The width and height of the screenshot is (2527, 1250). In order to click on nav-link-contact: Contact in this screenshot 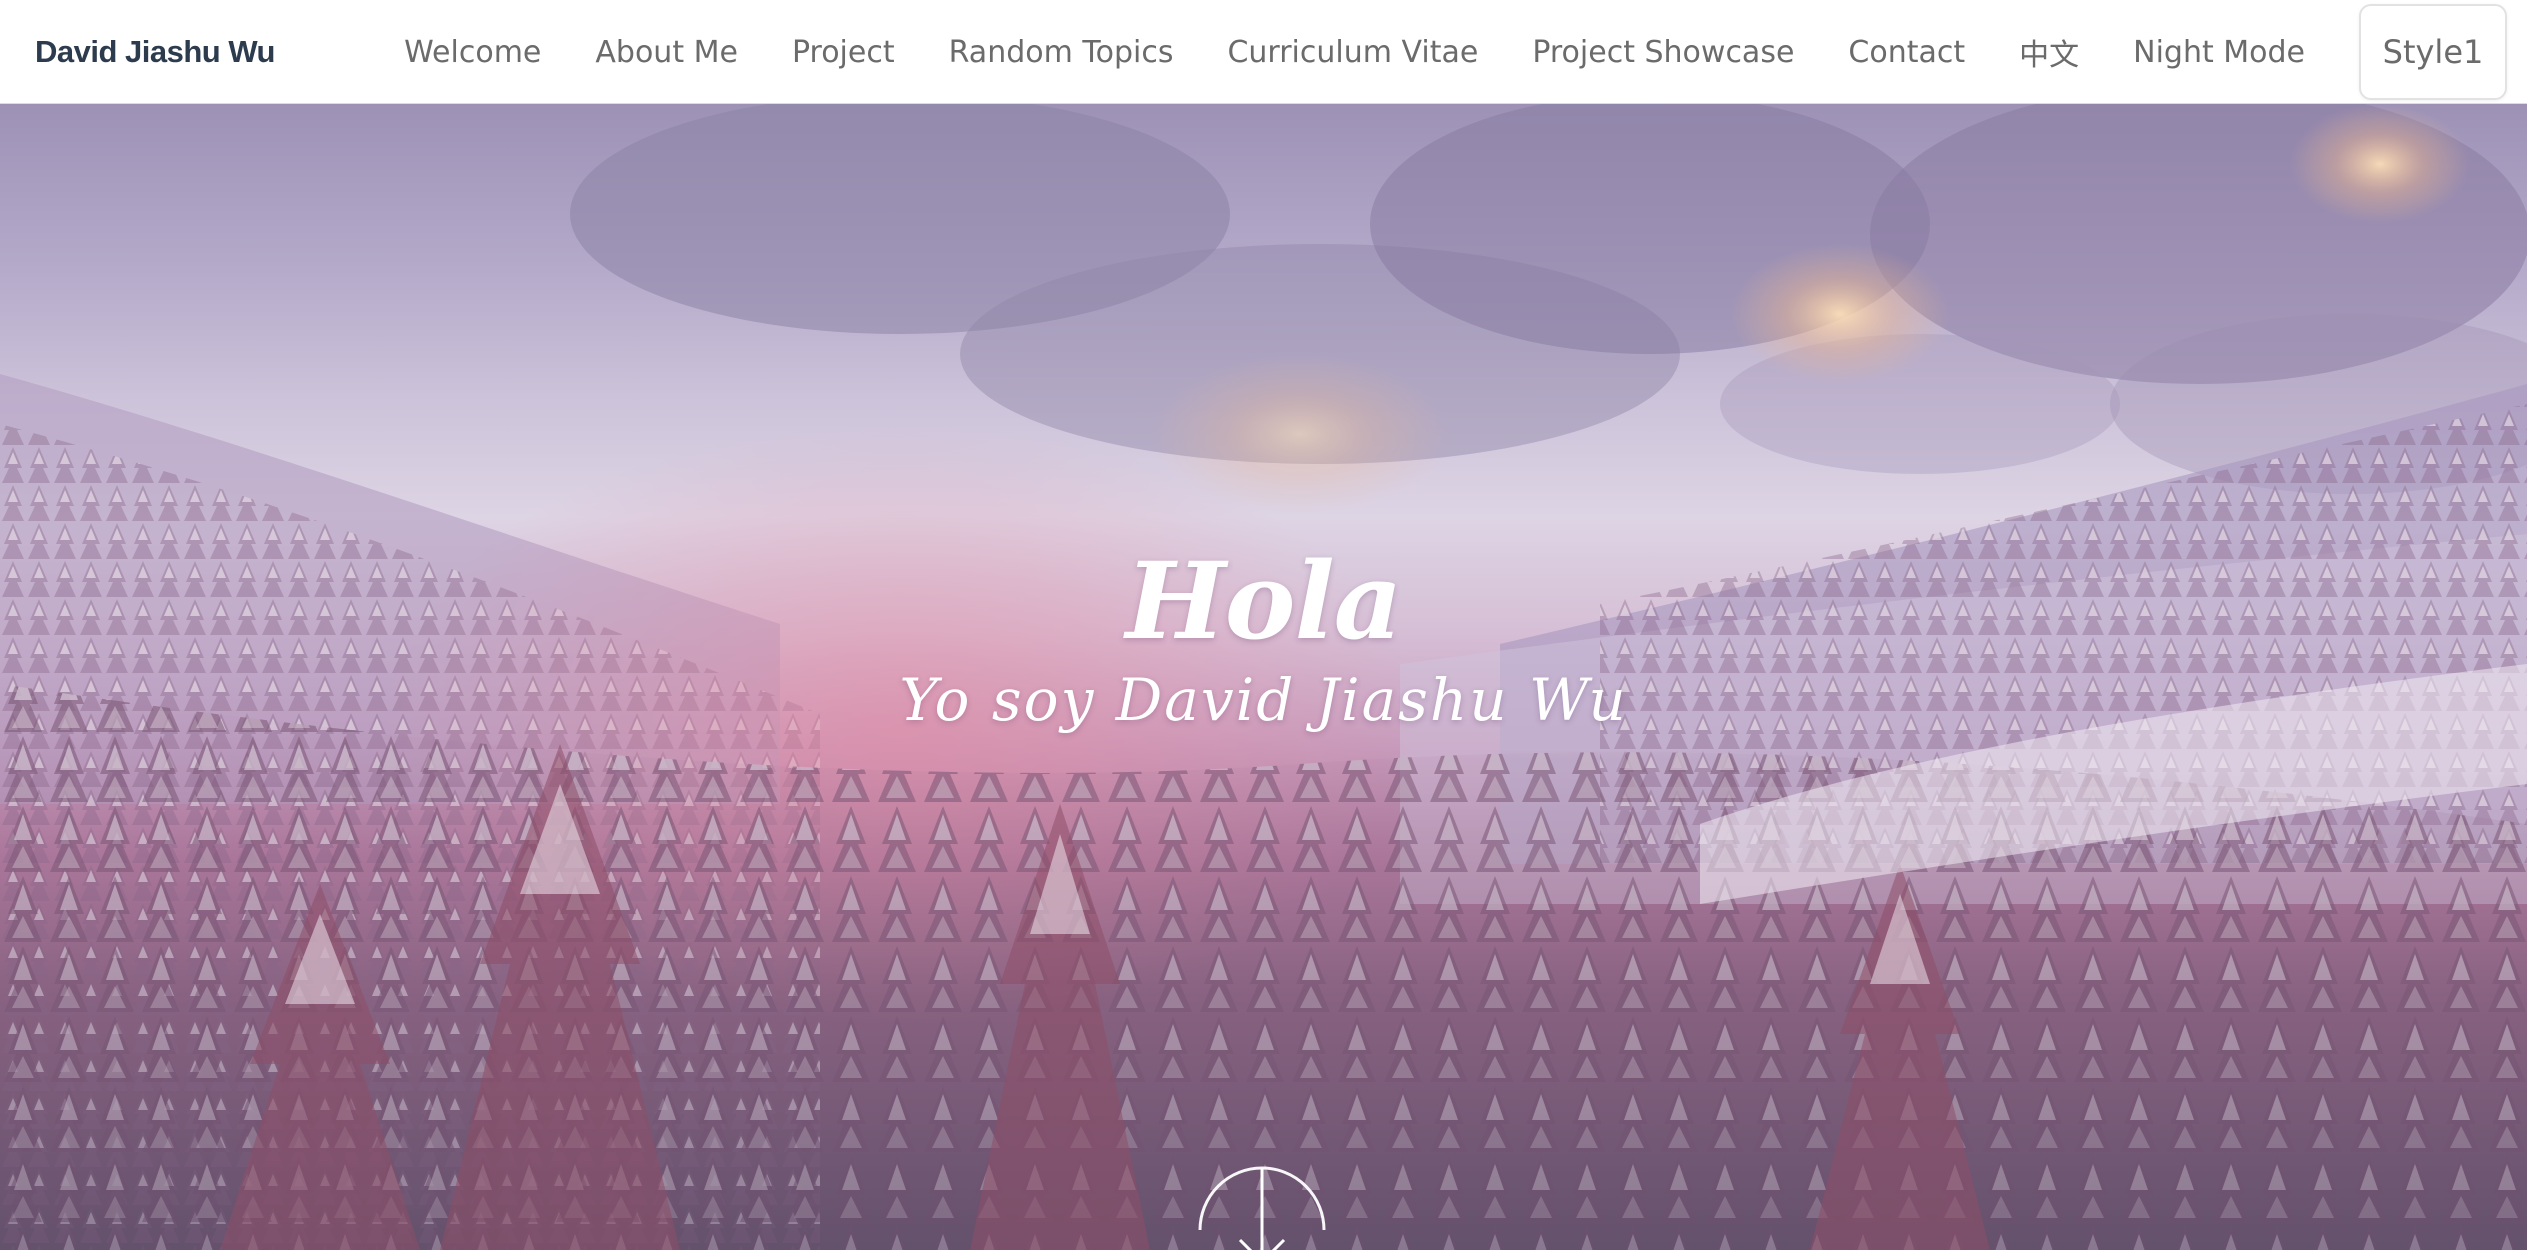, I will do `click(1906, 52)`.